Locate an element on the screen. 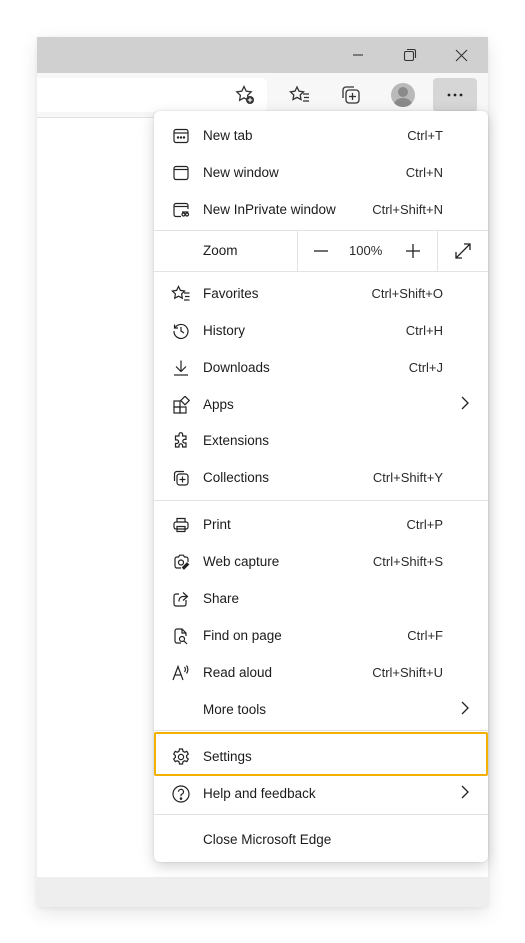 This screenshot has width=525, height=943. help-icon is located at coordinates (181, 794).